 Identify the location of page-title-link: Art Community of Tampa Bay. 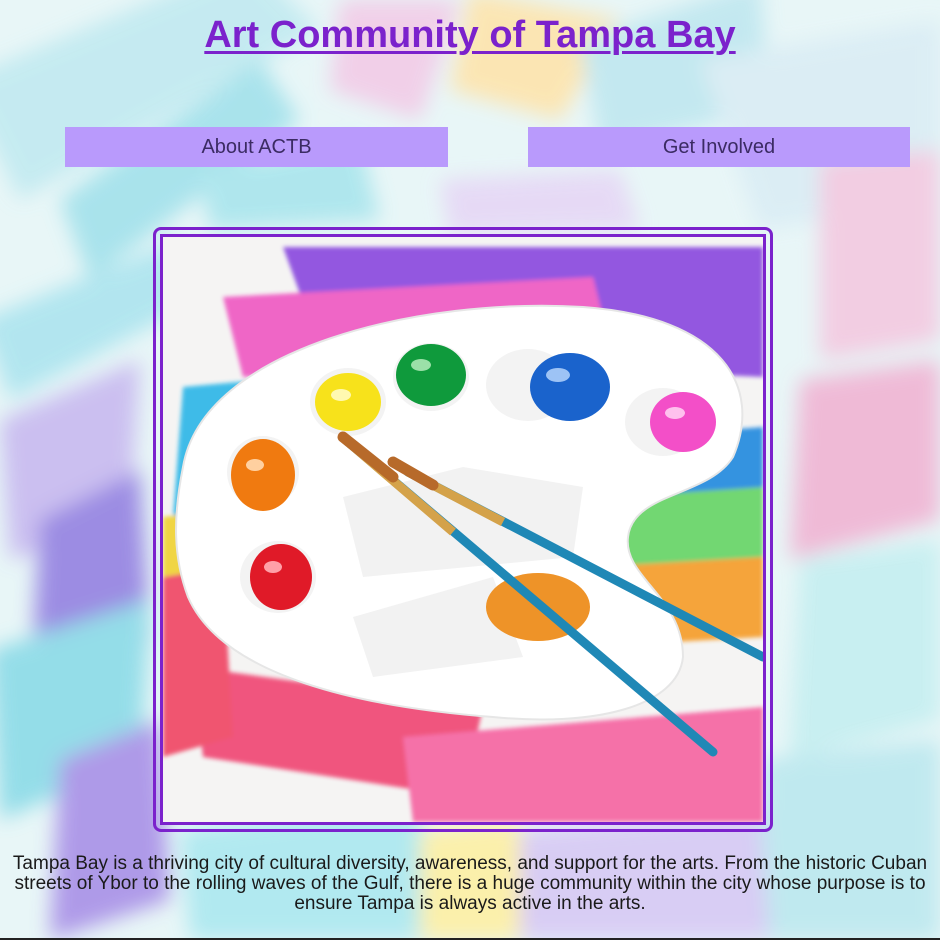
(469, 35).